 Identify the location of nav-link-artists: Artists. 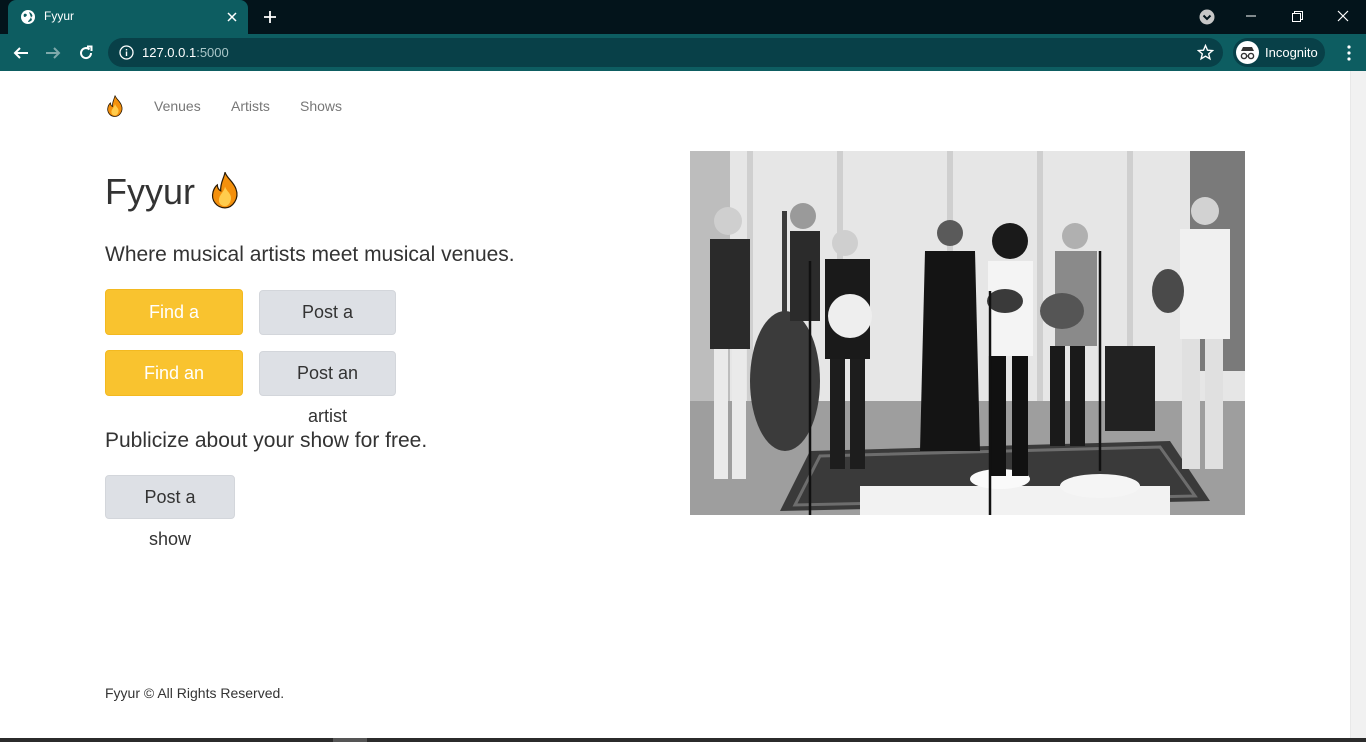
(250, 106).